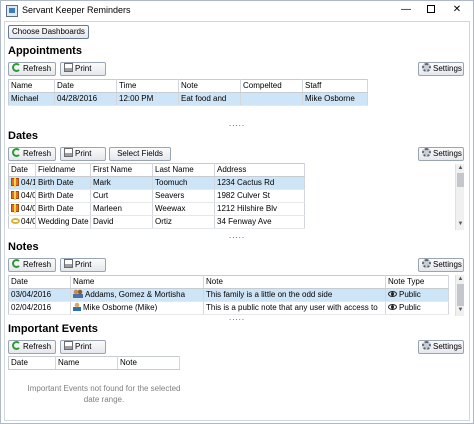 The height and width of the screenshot is (424, 474). I want to click on column-header: Compelted, so click(271, 86).